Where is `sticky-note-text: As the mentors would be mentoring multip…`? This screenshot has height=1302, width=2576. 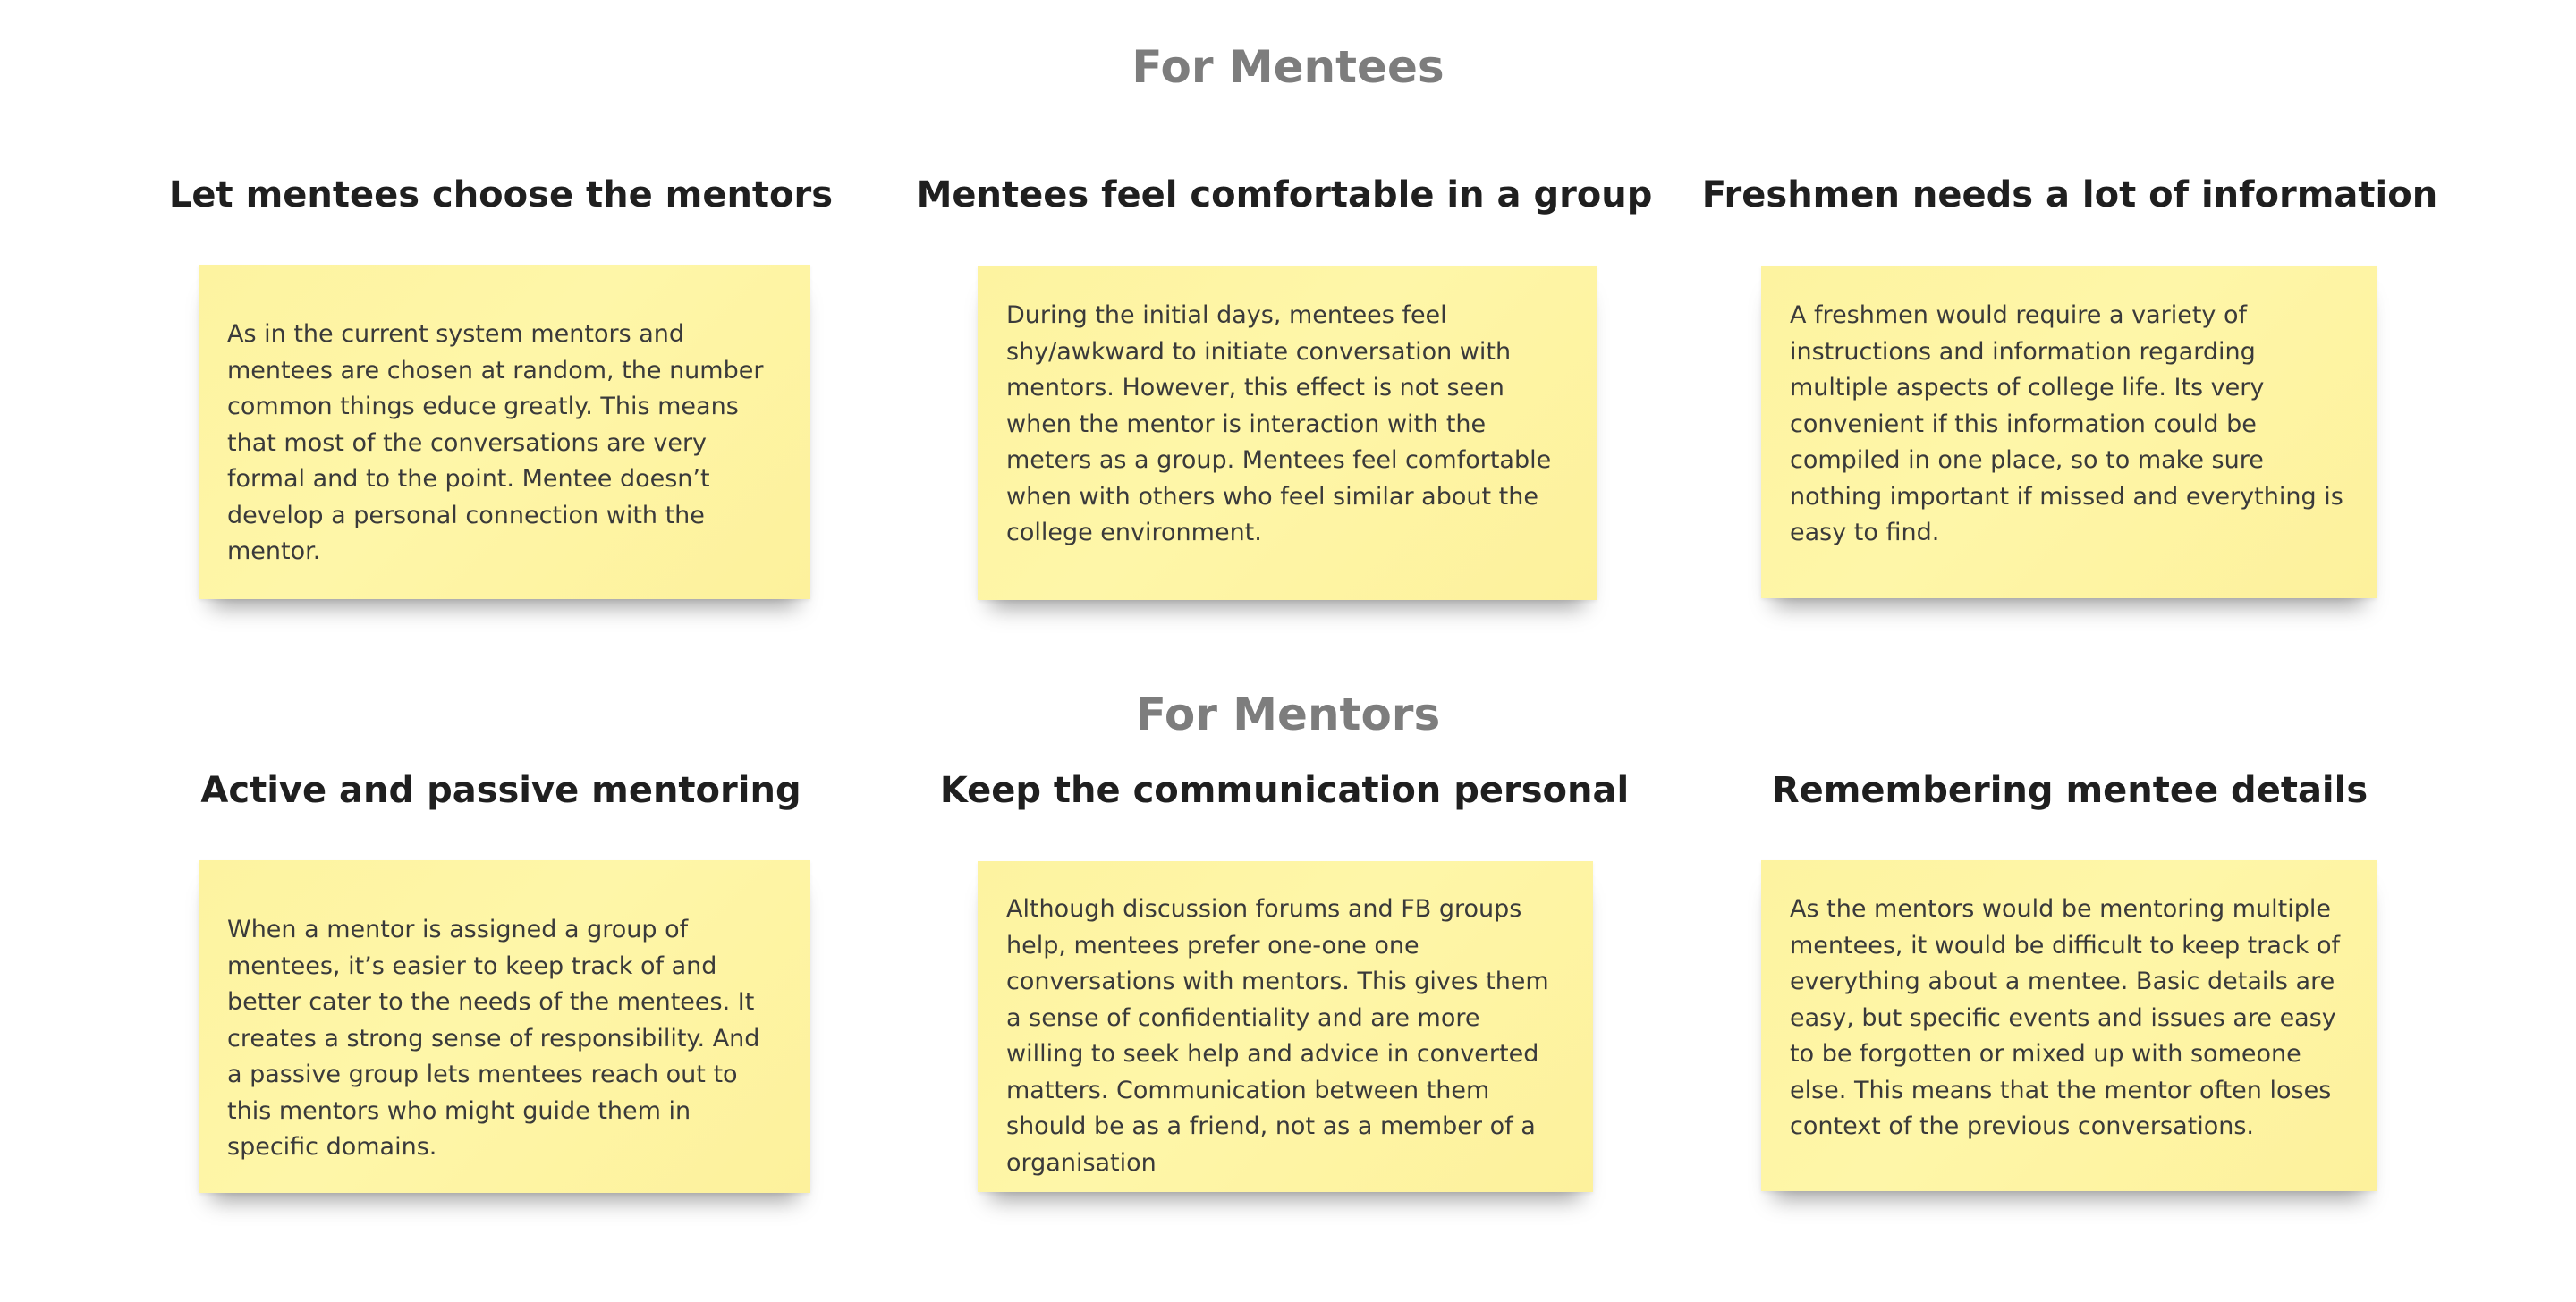 sticky-note-text: As the mentors would be mentoring multip… is located at coordinates (2065, 1017).